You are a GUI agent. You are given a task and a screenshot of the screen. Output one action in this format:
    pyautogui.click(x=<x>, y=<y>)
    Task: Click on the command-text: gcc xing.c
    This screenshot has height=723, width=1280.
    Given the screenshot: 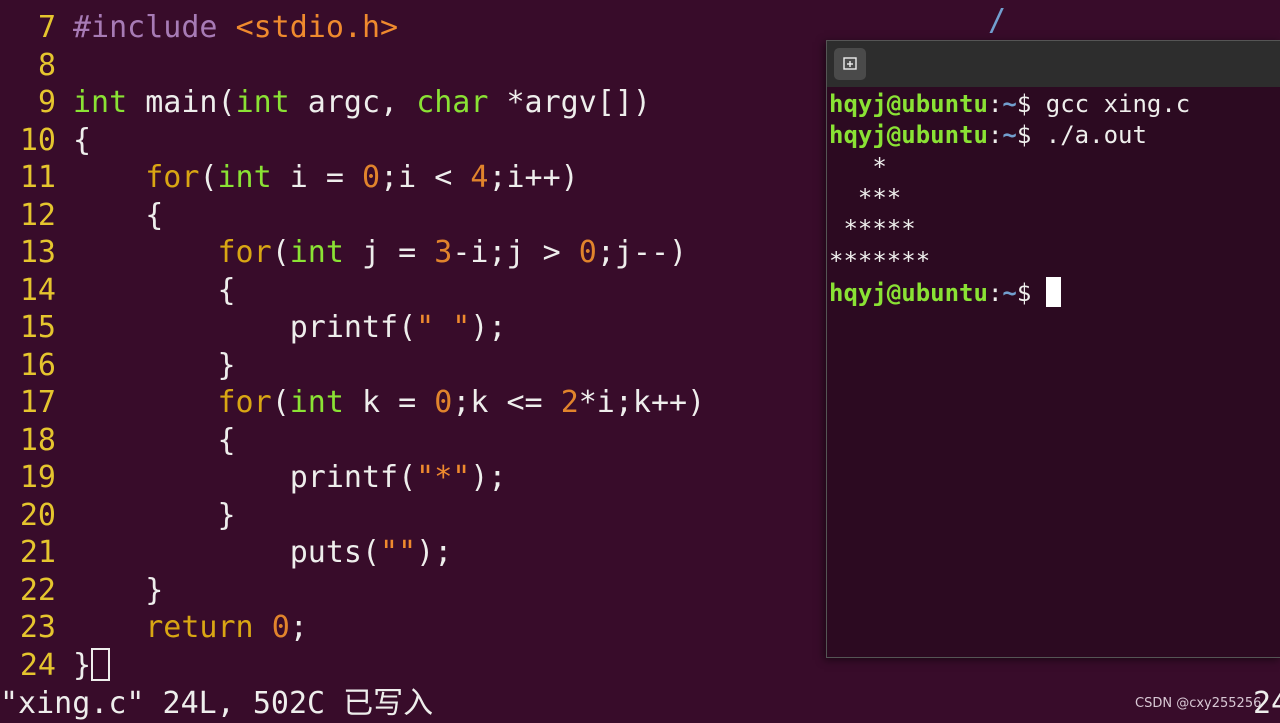 What is the action you would take?
    pyautogui.click(x=1118, y=104)
    